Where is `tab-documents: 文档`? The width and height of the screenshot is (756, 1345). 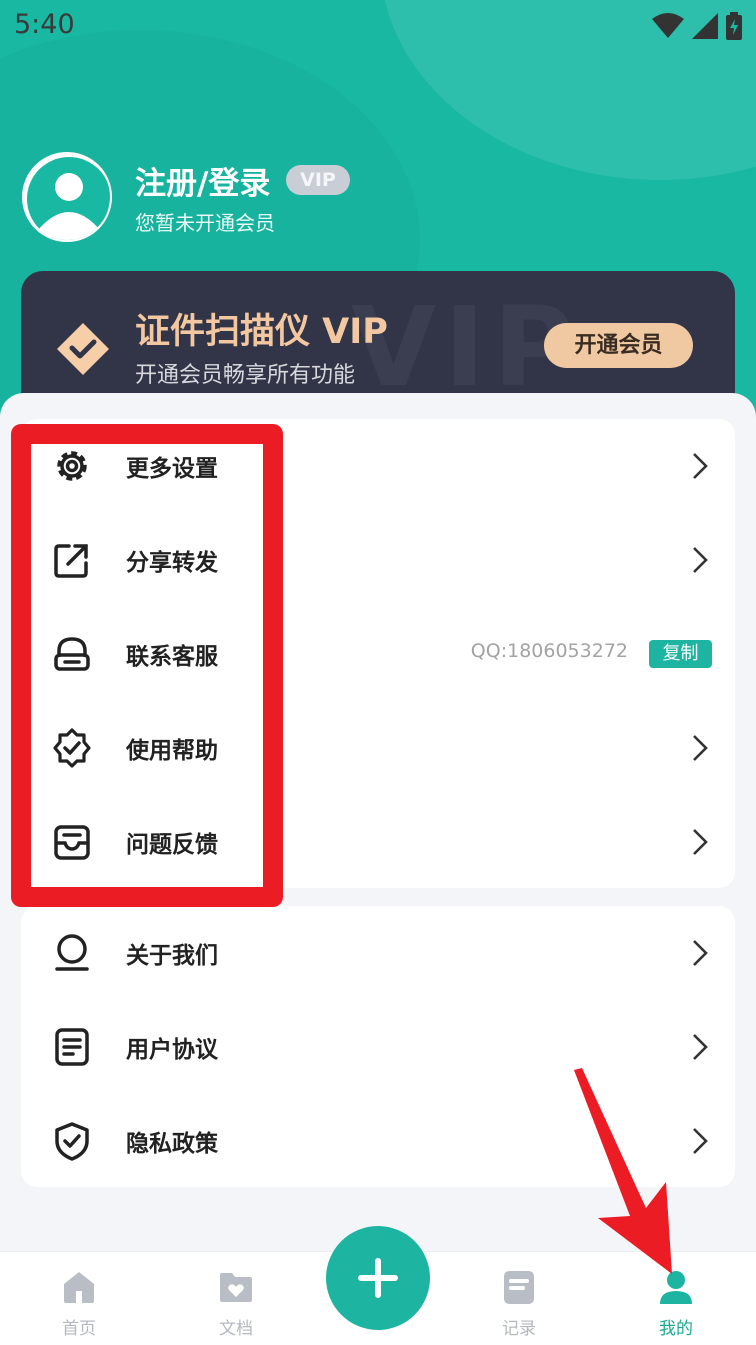
tab-documents: 文档 is located at coordinates (236, 1298).